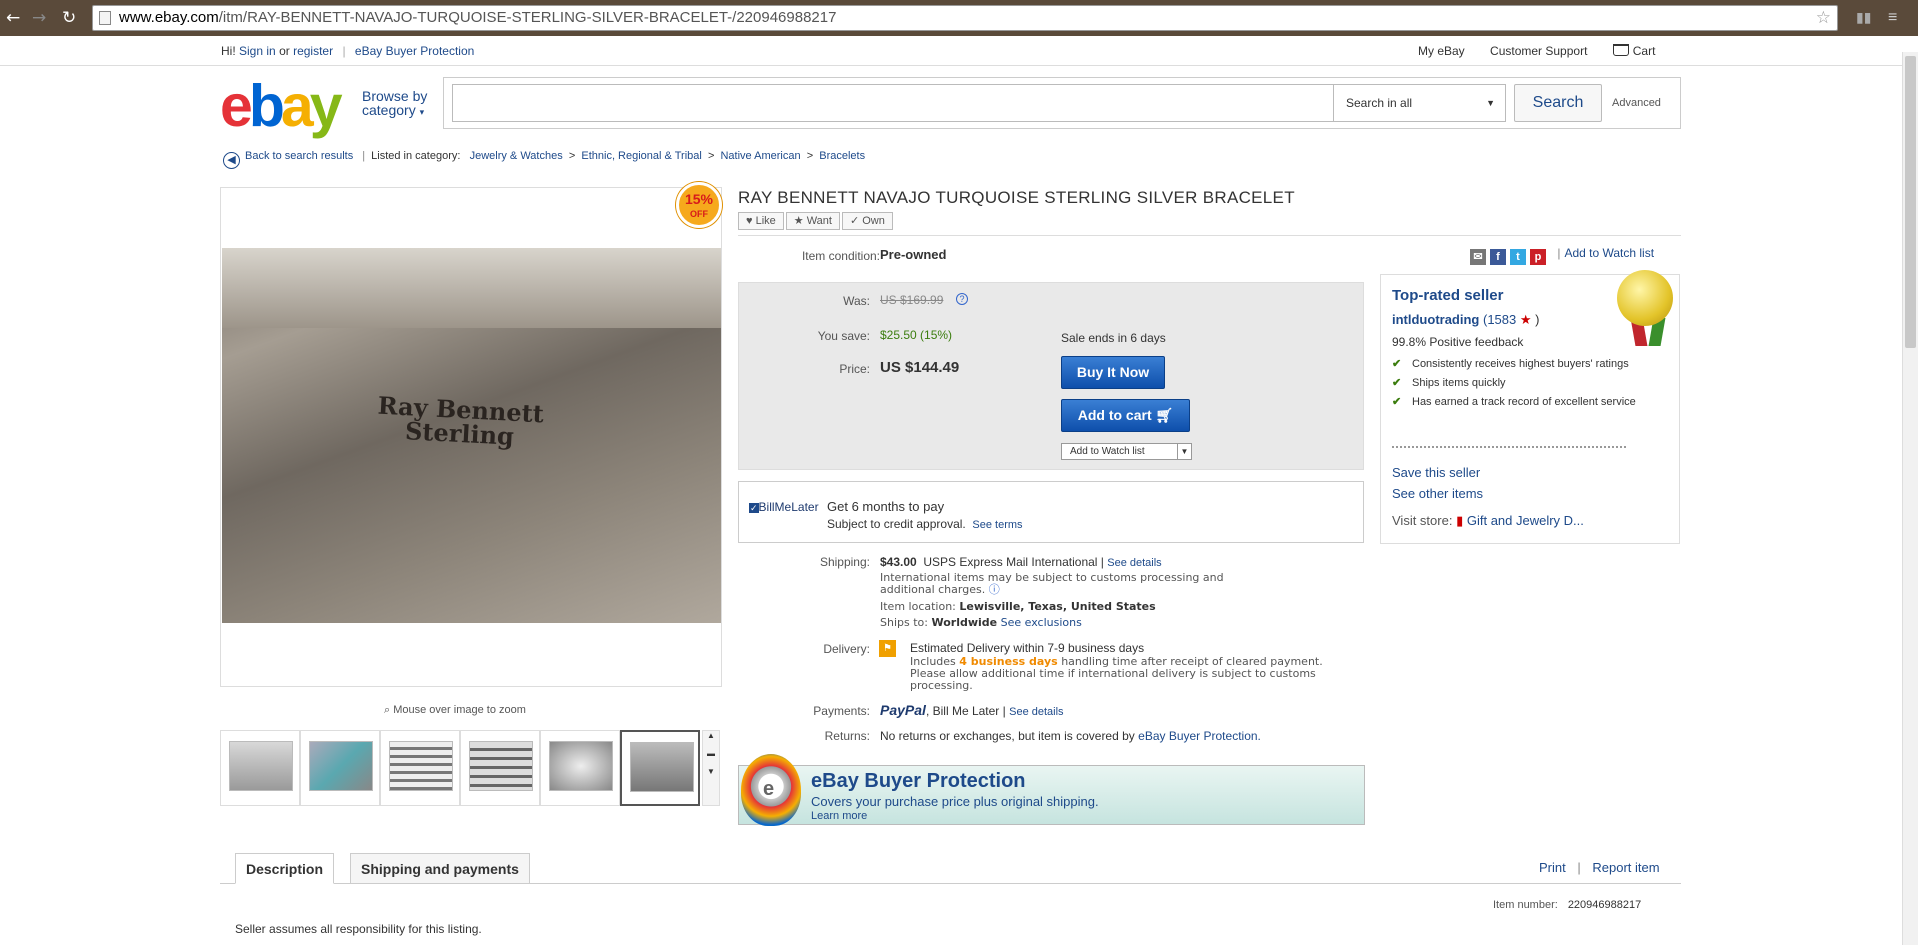 This screenshot has height=945, width=1918. Describe the element at coordinates (1498, 257) in the screenshot. I see `facebook-icon: f` at that location.